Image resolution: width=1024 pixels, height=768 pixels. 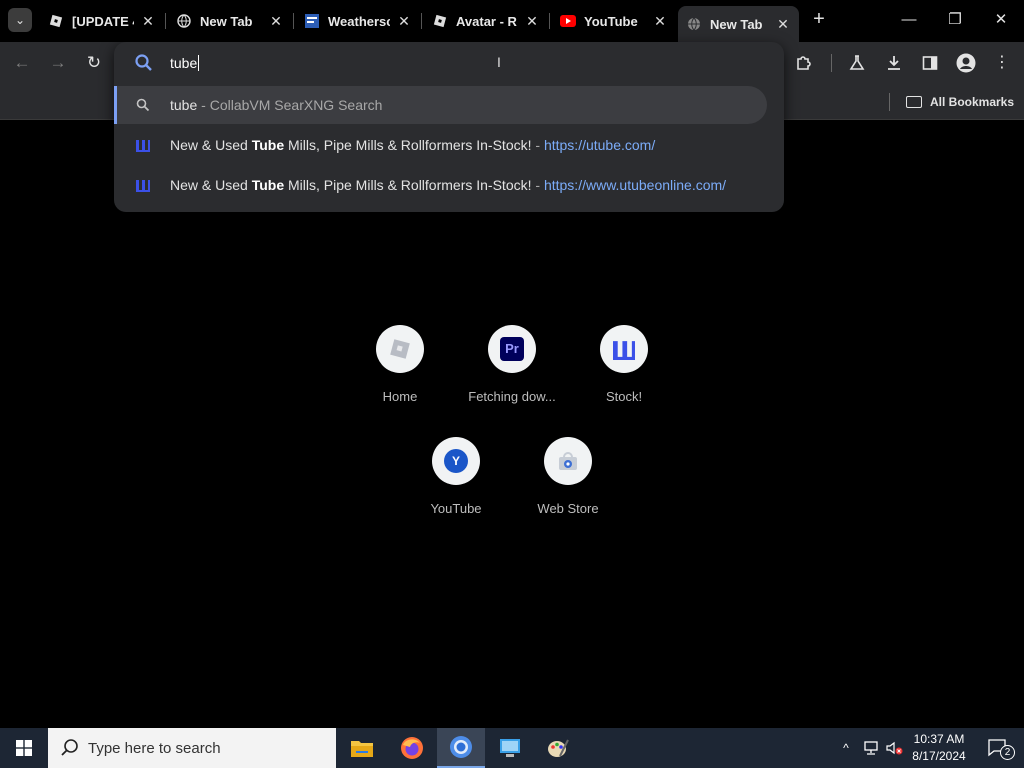 What do you see at coordinates (1007, 752) in the screenshot?
I see `notification-count: 2` at bounding box center [1007, 752].